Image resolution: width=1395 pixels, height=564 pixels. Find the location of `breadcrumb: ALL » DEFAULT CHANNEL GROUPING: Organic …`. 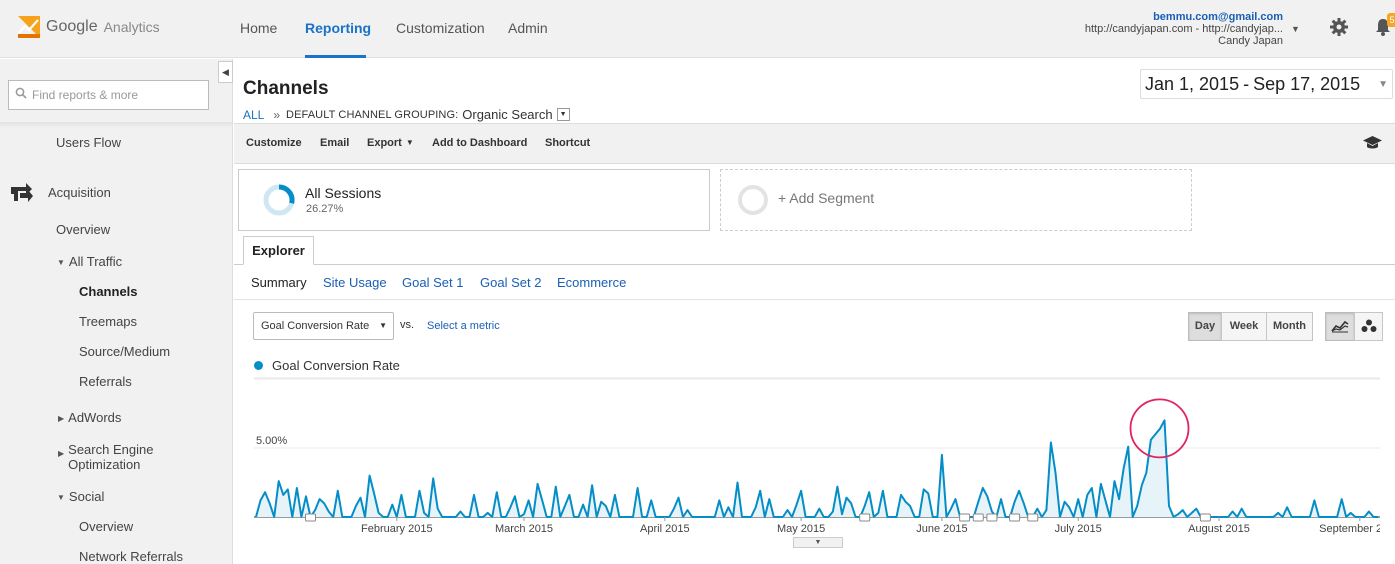

breadcrumb: ALL » DEFAULT CHANNEL GROUPING: Organic … is located at coordinates (406, 114).